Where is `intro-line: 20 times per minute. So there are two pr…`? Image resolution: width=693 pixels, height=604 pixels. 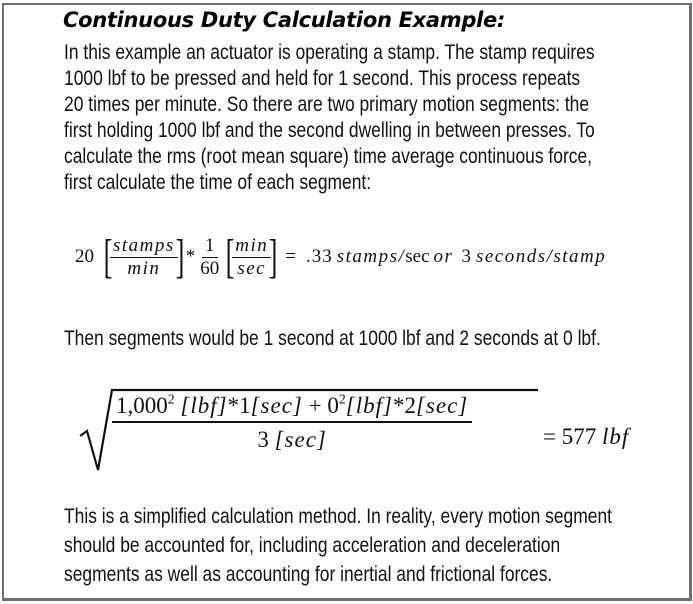
intro-line: 20 times per minute. So there are two pr… is located at coordinates (327, 104).